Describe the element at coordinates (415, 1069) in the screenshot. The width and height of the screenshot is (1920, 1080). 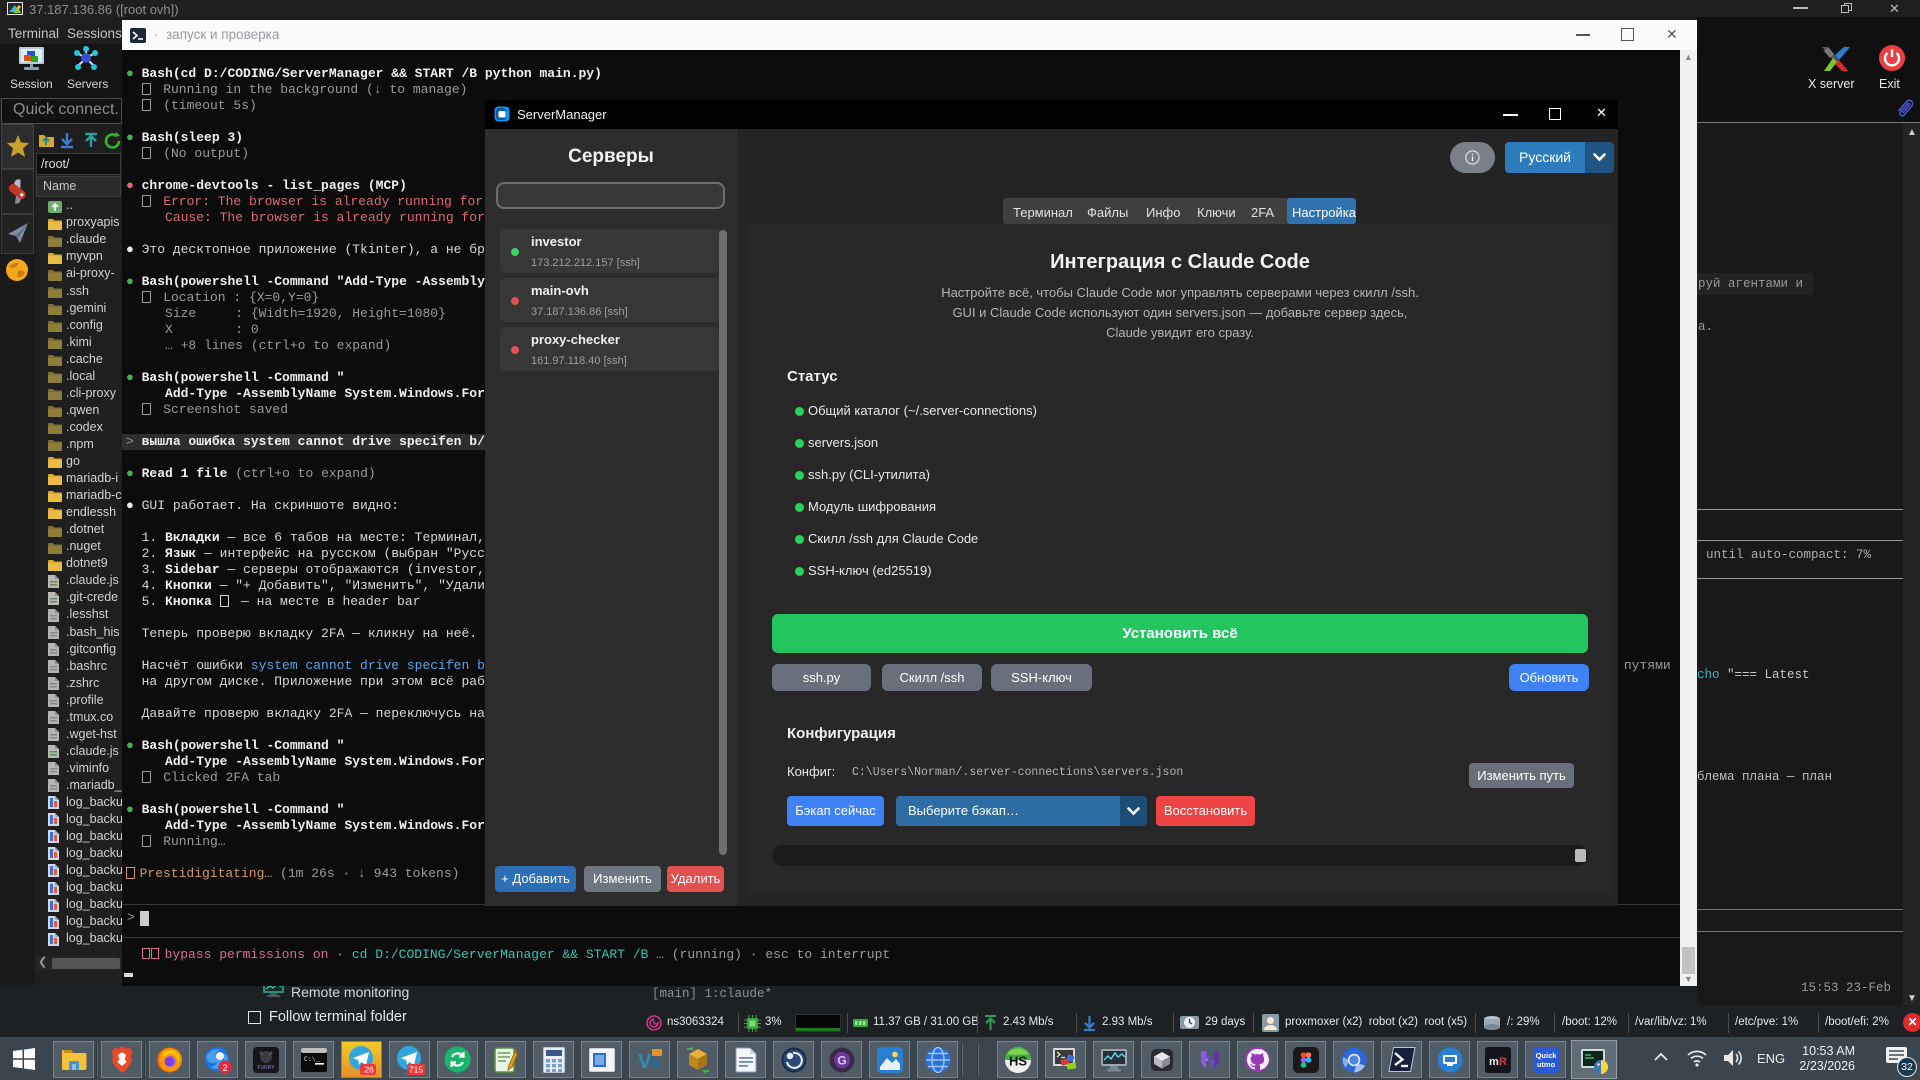
I see `svg-text: 715` at that location.